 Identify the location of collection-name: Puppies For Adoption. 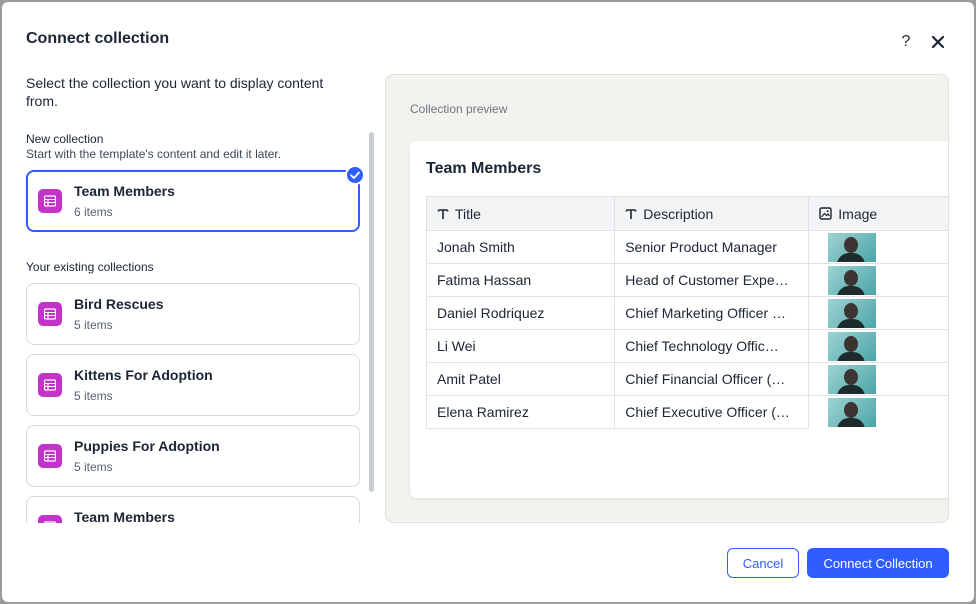
(147, 446).